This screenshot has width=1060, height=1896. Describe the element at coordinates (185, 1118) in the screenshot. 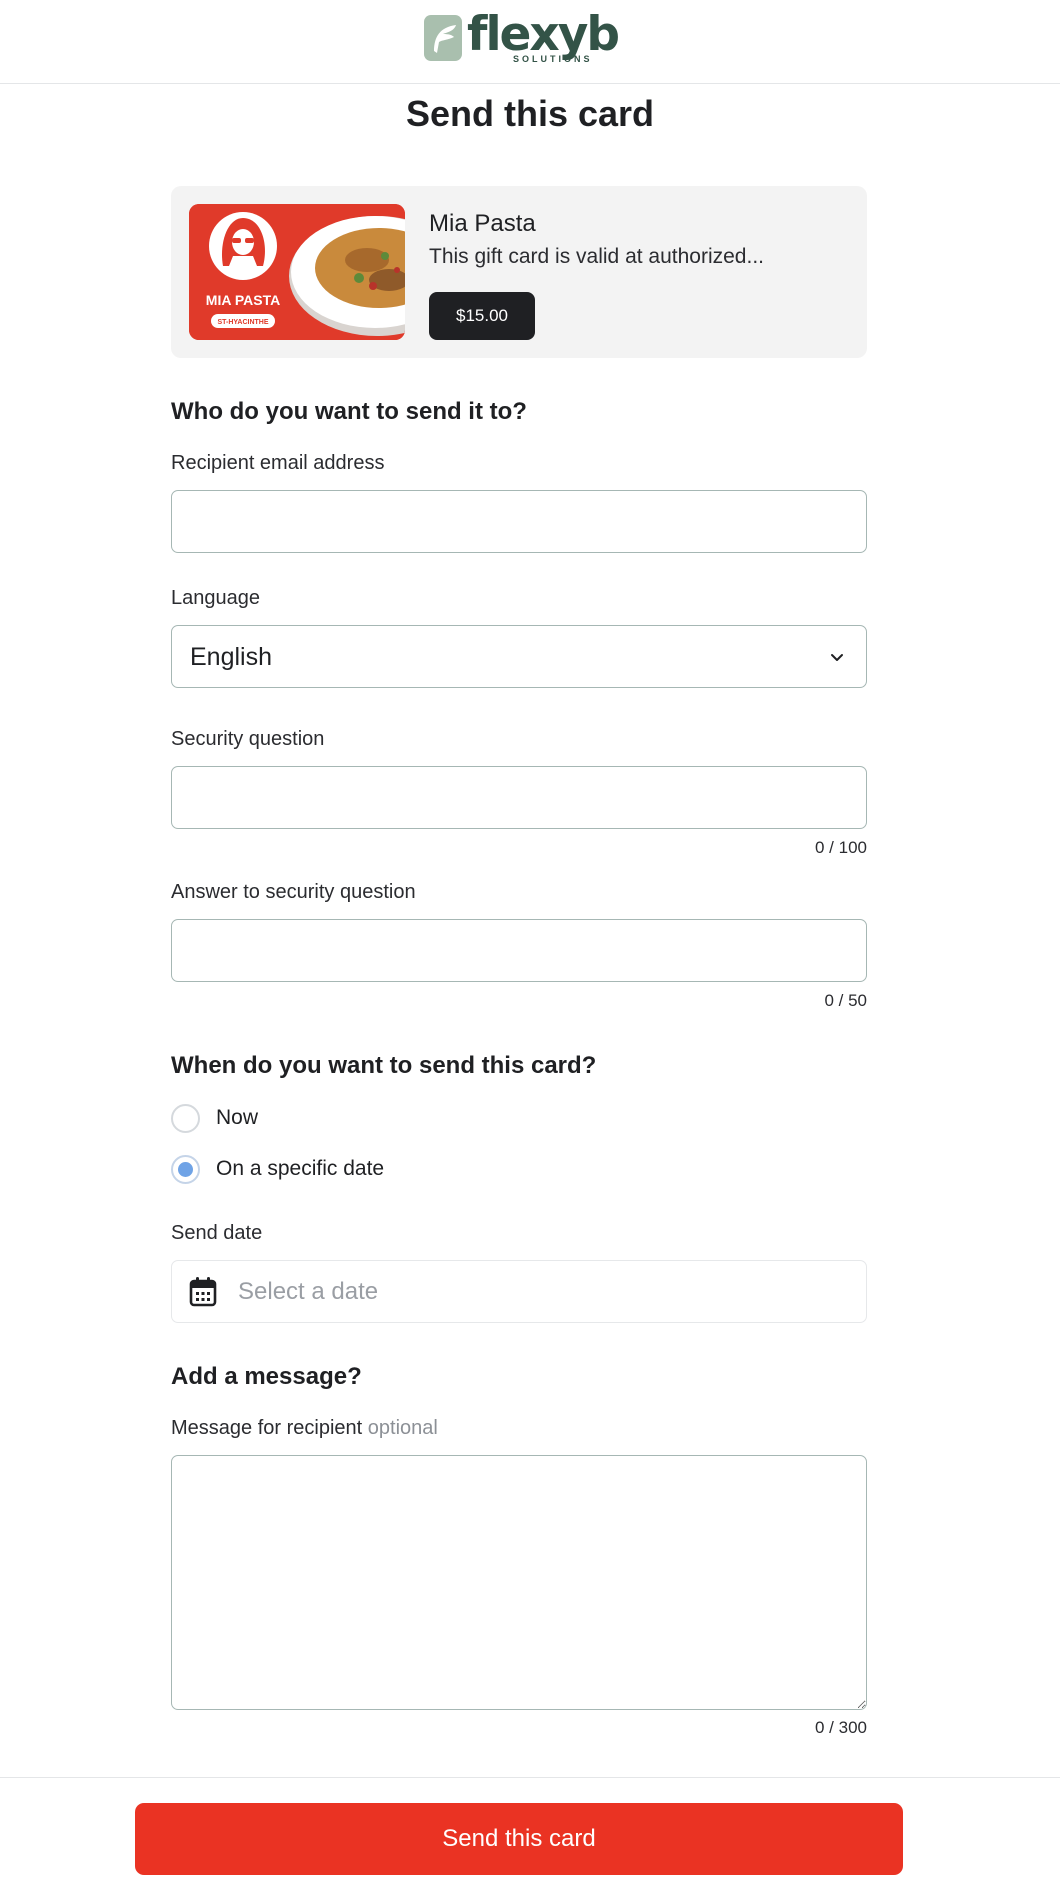

I see `radio-now` at that location.